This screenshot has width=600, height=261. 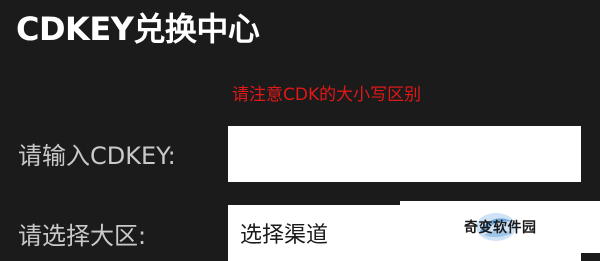 I want to click on region-label: 请选择大区:, so click(x=82, y=236).